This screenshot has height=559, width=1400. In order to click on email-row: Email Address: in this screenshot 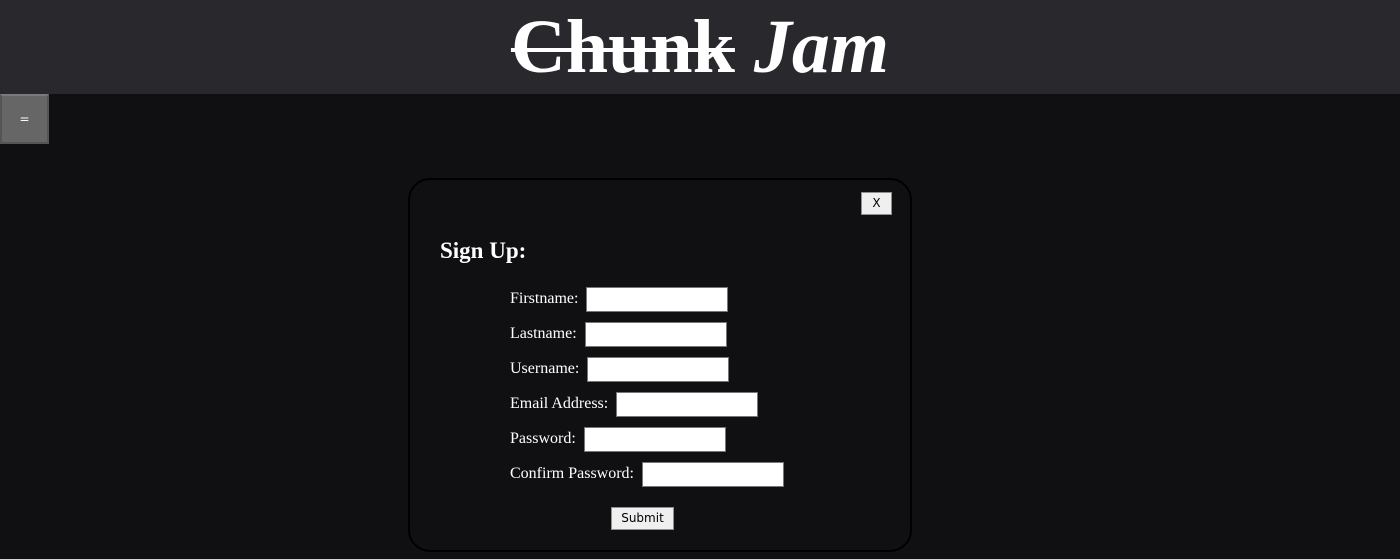, I will do `click(634, 404)`.